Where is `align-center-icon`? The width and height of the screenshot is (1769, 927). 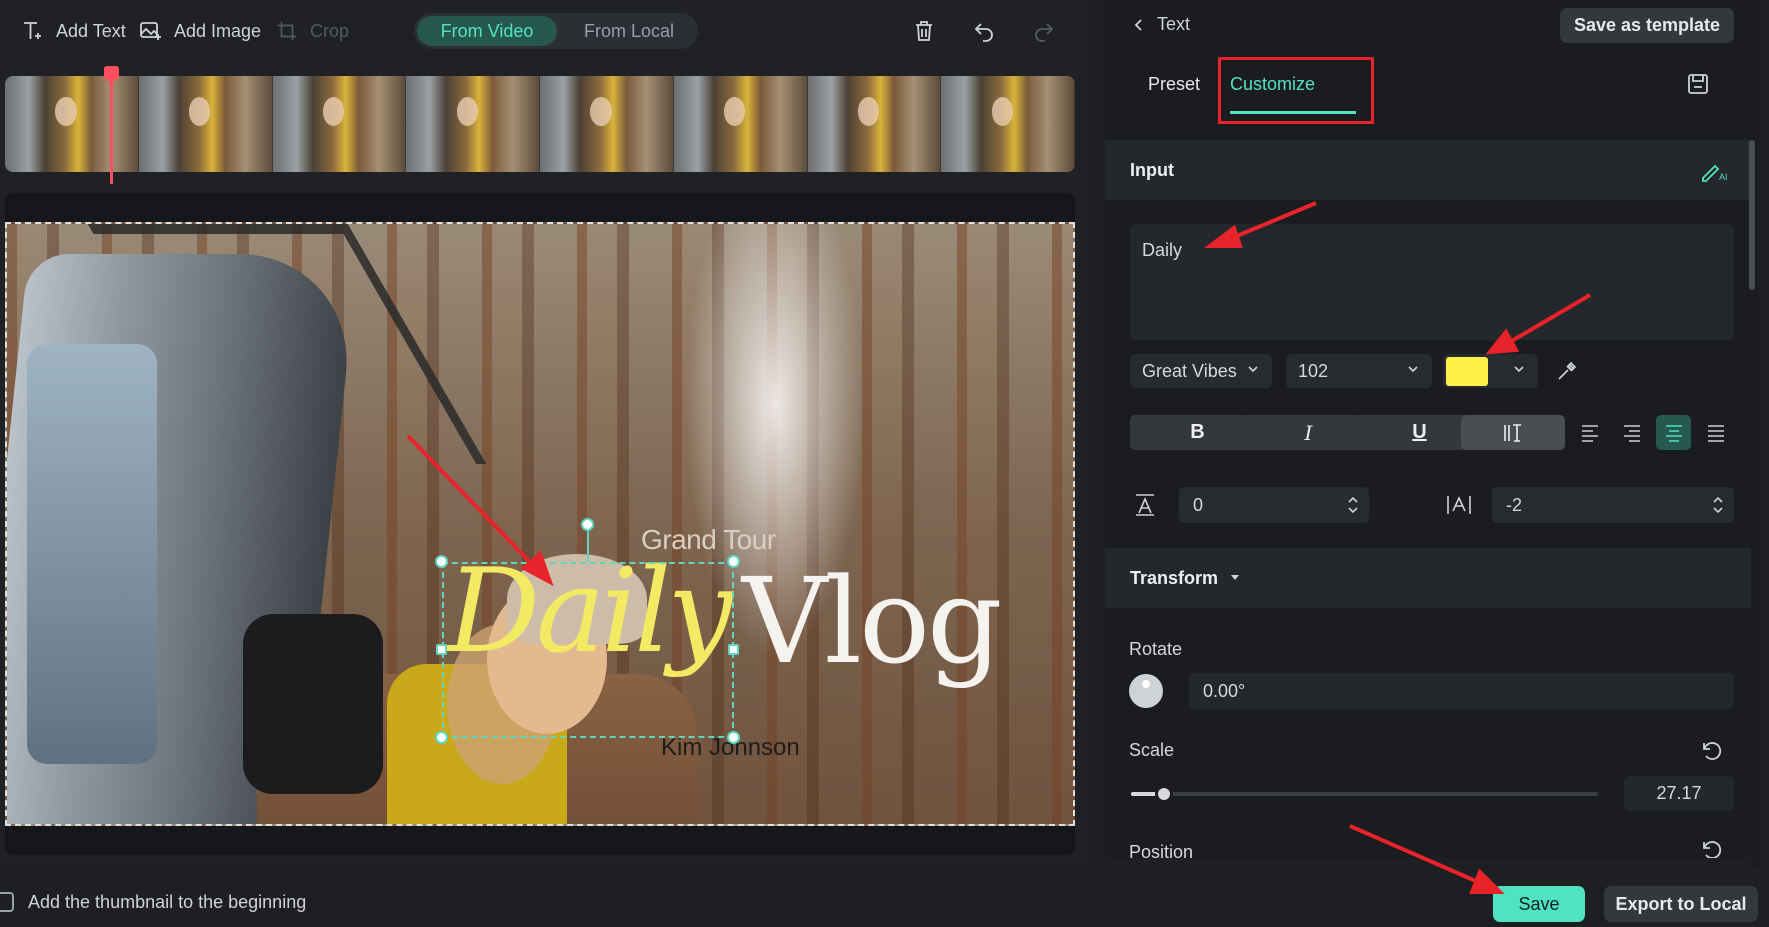 align-center-icon is located at coordinates (1673, 433).